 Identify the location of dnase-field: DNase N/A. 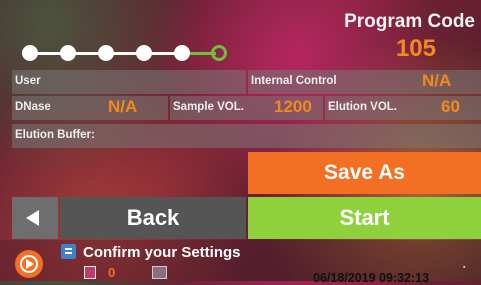
(90, 108).